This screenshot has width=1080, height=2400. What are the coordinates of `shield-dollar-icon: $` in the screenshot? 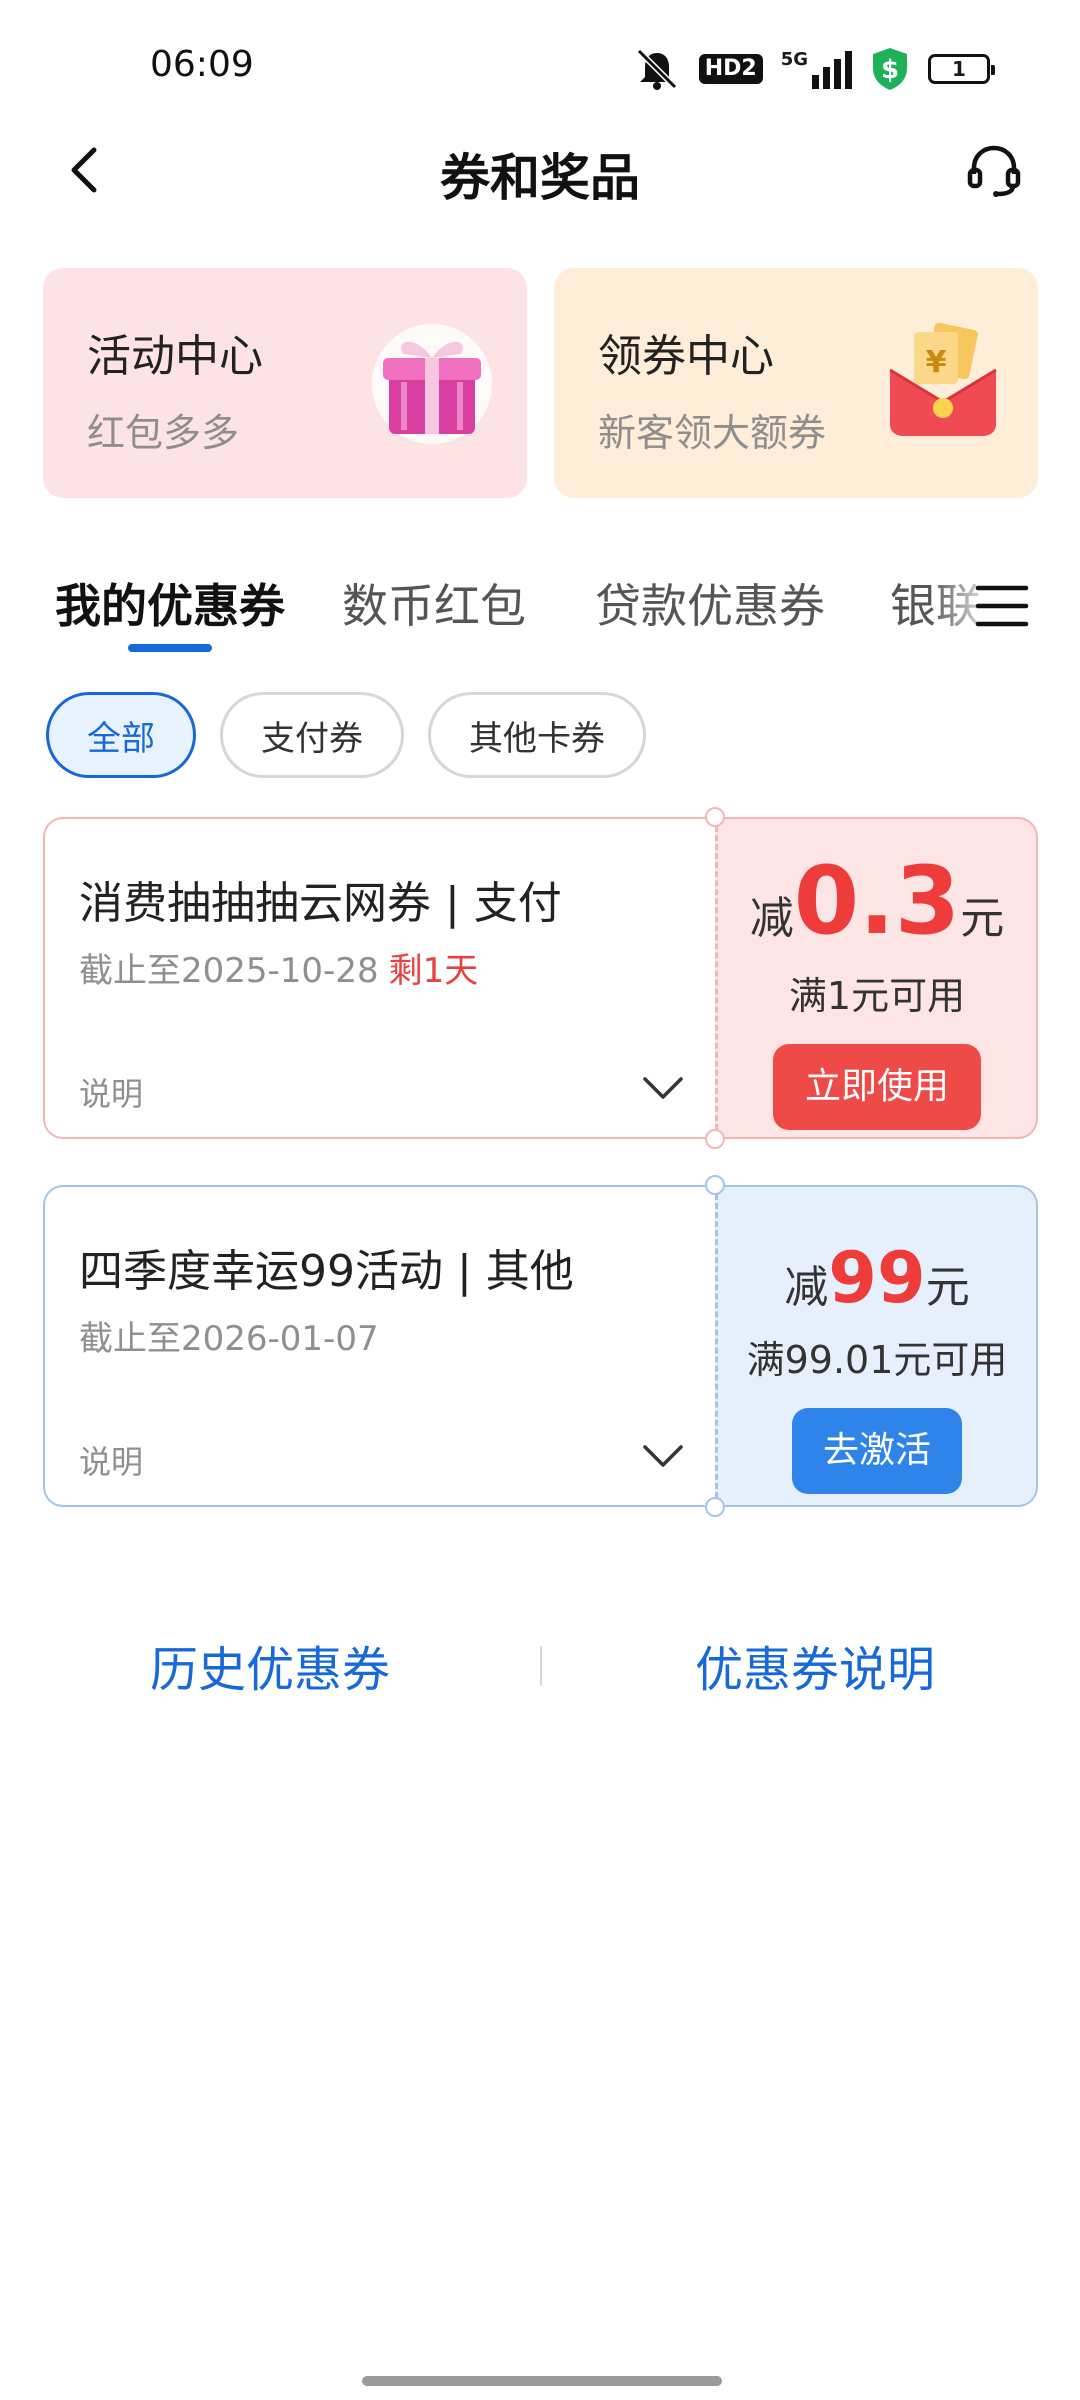 It's located at (890, 69).